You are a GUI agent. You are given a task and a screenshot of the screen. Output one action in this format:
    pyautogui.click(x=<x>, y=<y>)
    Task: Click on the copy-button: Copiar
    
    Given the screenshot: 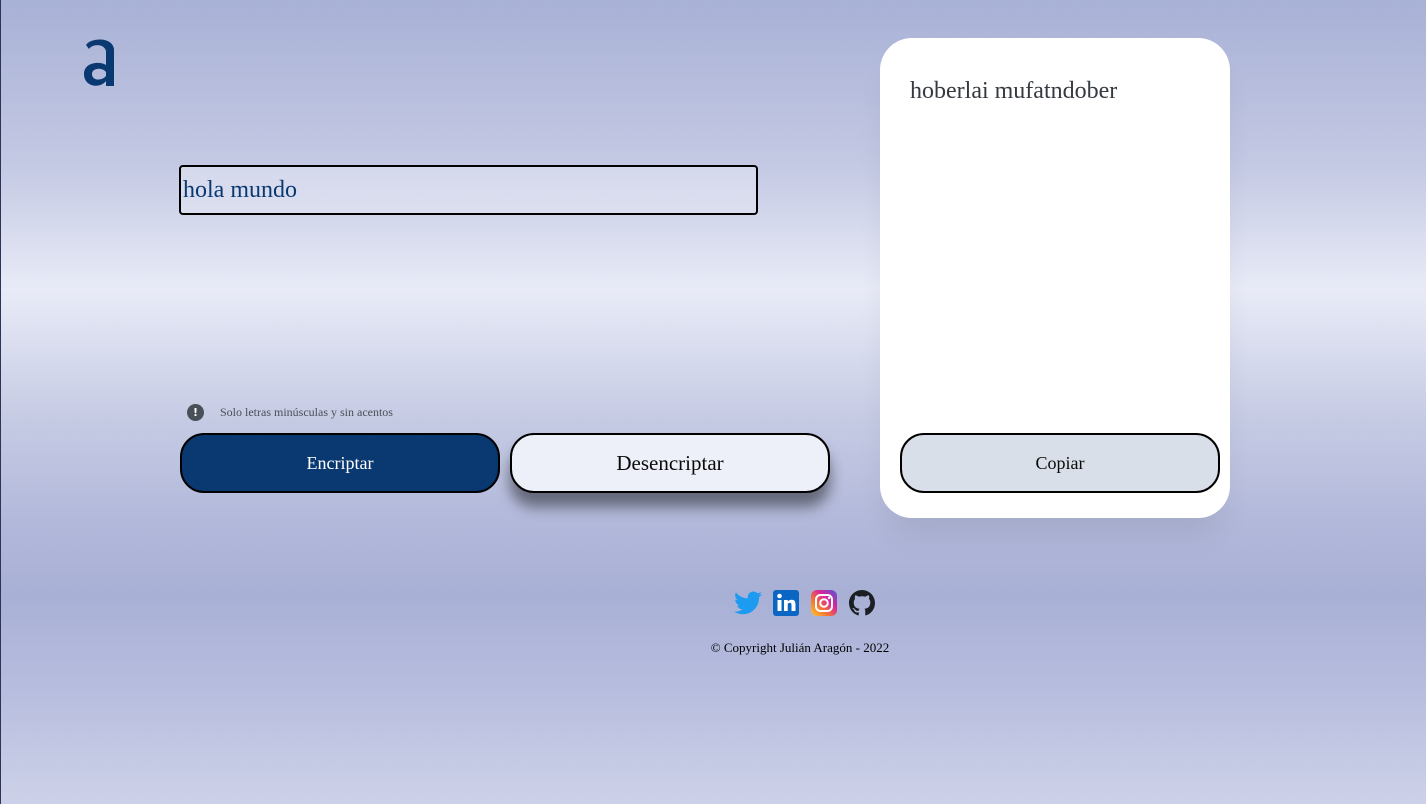 What is the action you would take?
    pyautogui.click(x=1060, y=463)
    